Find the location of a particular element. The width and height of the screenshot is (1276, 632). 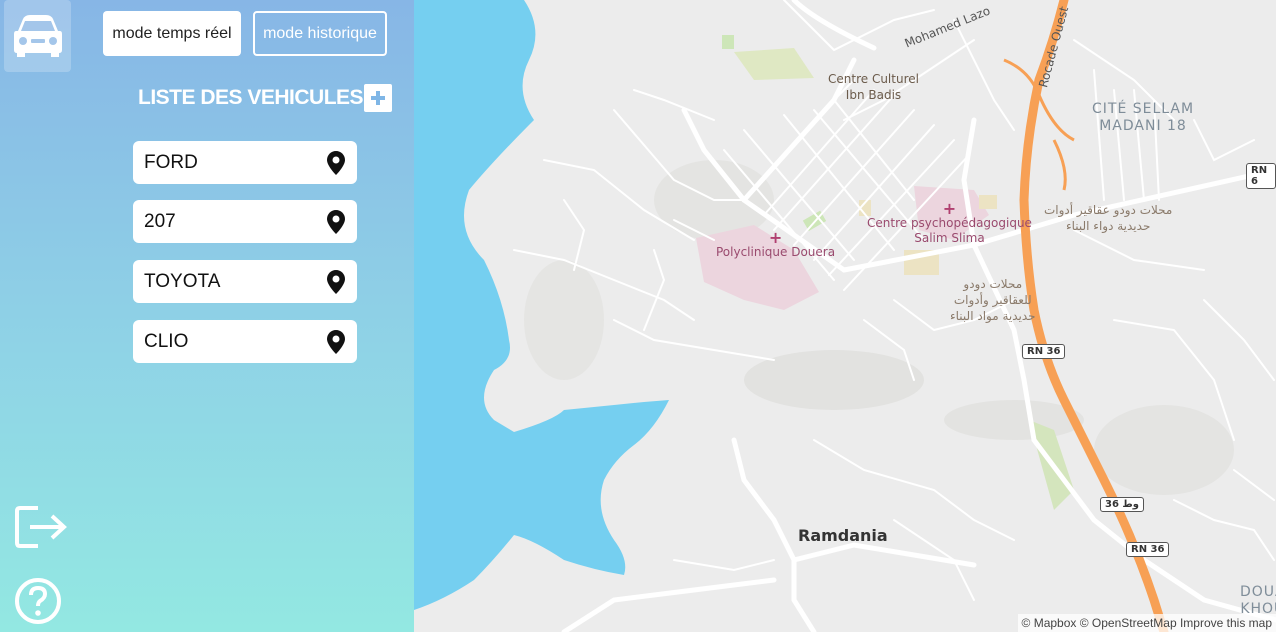

vehicle-label: 207 is located at coordinates (160, 221).